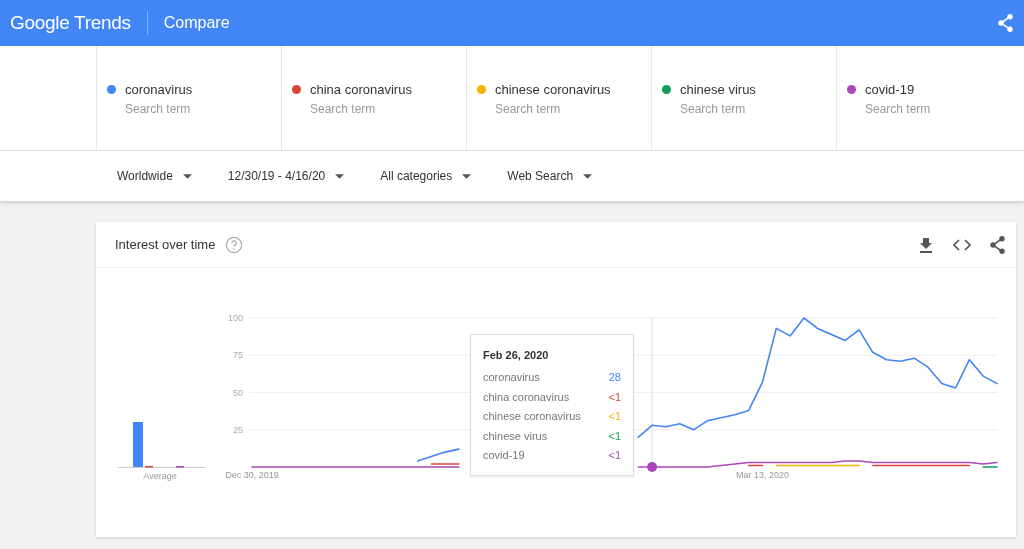  What do you see at coordinates (165, 244) in the screenshot?
I see `card-title: Interest over time` at bounding box center [165, 244].